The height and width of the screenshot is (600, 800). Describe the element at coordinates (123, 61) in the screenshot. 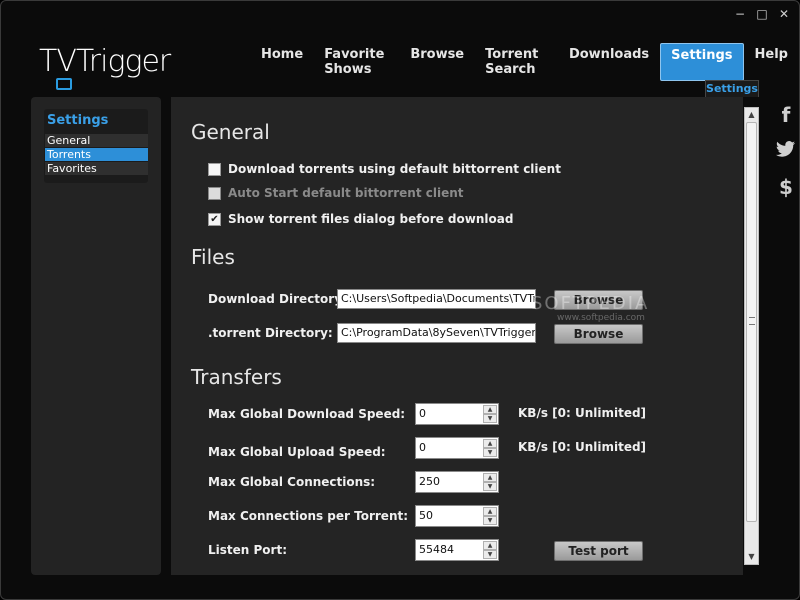

I see `logo-trigger: Trigger` at that location.